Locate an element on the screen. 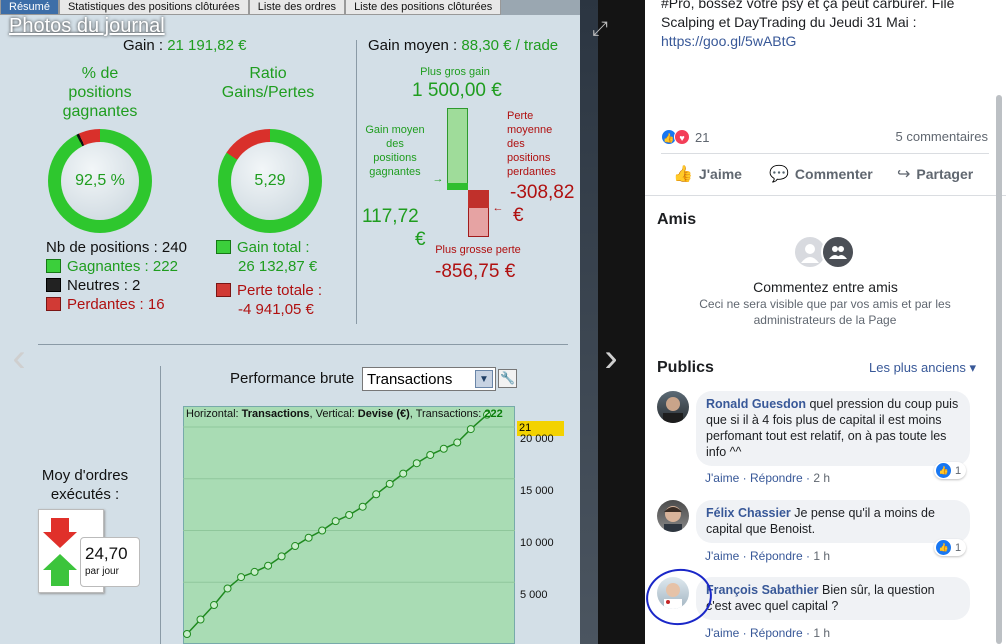 Image resolution: width=1006 pixels, height=644 pixels. post-link: https://goo.gl/5wABtG is located at coordinates (821, 41).